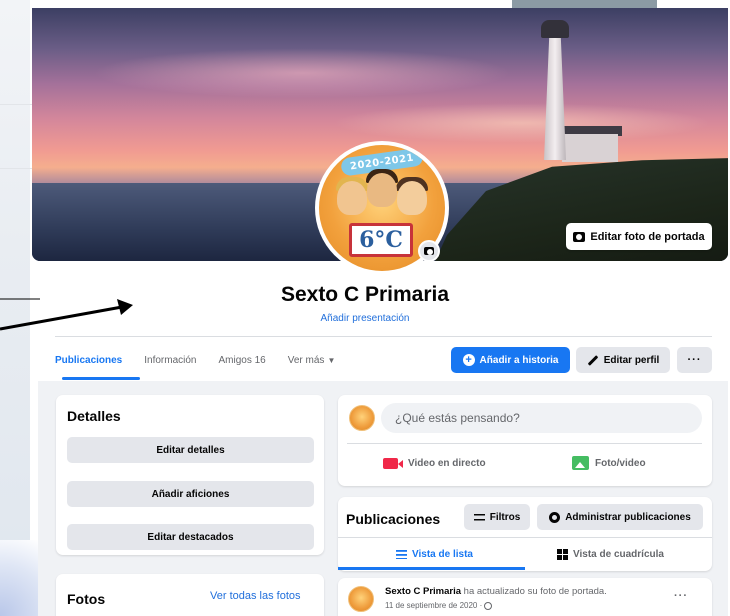 The height and width of the screenshot is (616, 730). What do you see at coordinates (534, 591) in the screenshot?
I see `post-action-text: ha actualizado su foto de portada.` at bounding box center [534, 591].